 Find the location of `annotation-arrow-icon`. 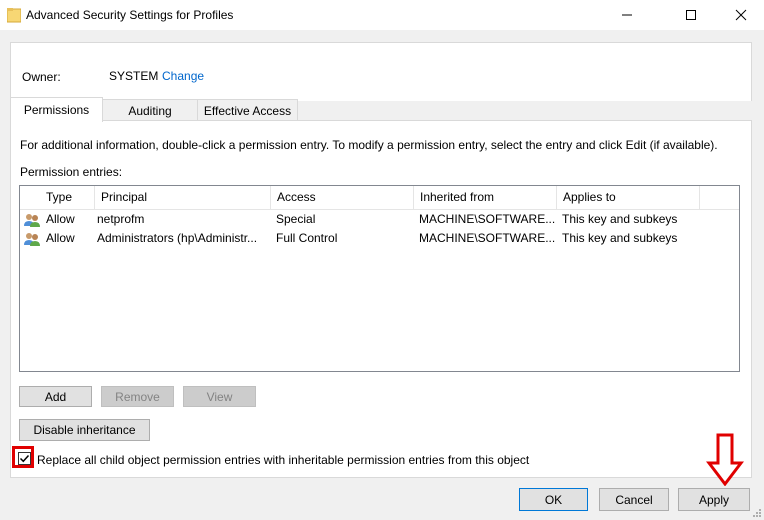

annotation-arrow-icon is located at coordinates (725, 459).